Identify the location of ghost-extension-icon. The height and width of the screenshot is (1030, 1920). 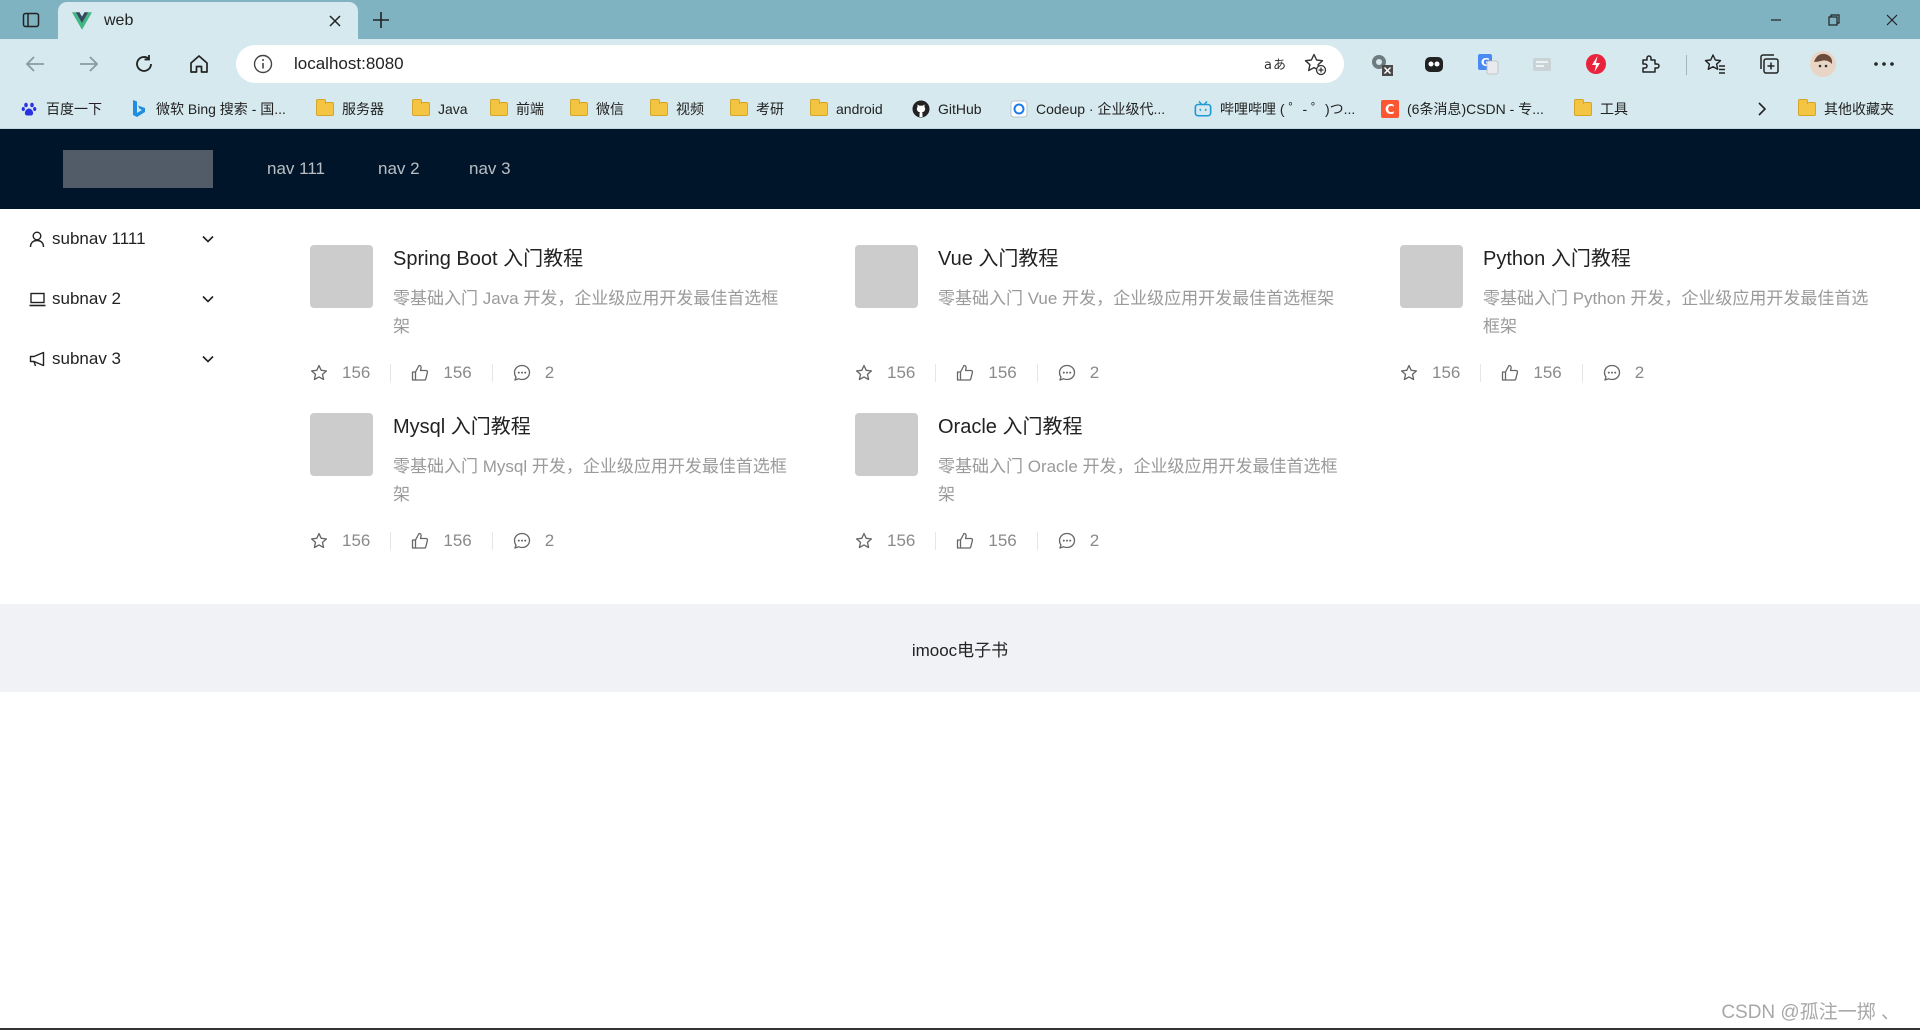
(1434, 64).